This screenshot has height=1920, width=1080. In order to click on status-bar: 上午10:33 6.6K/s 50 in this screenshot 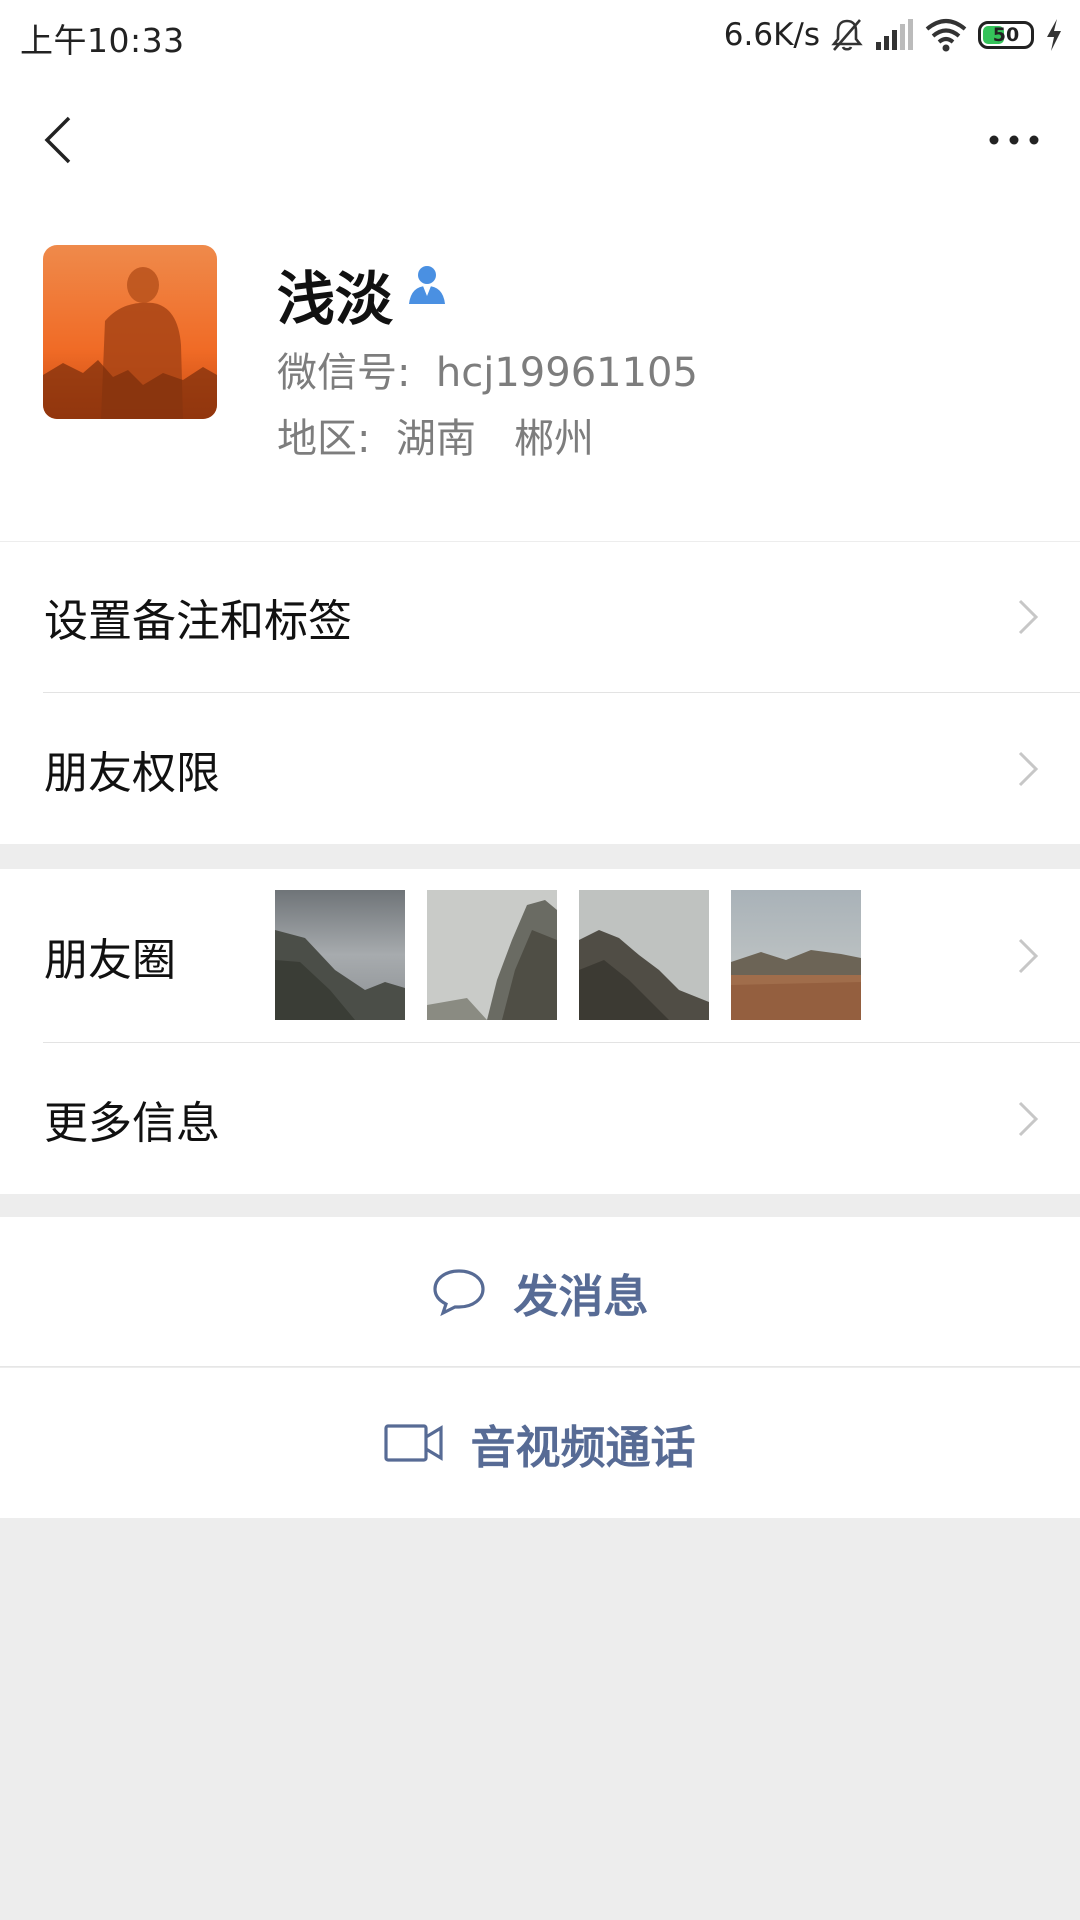, I will do `click(540, 36)`.